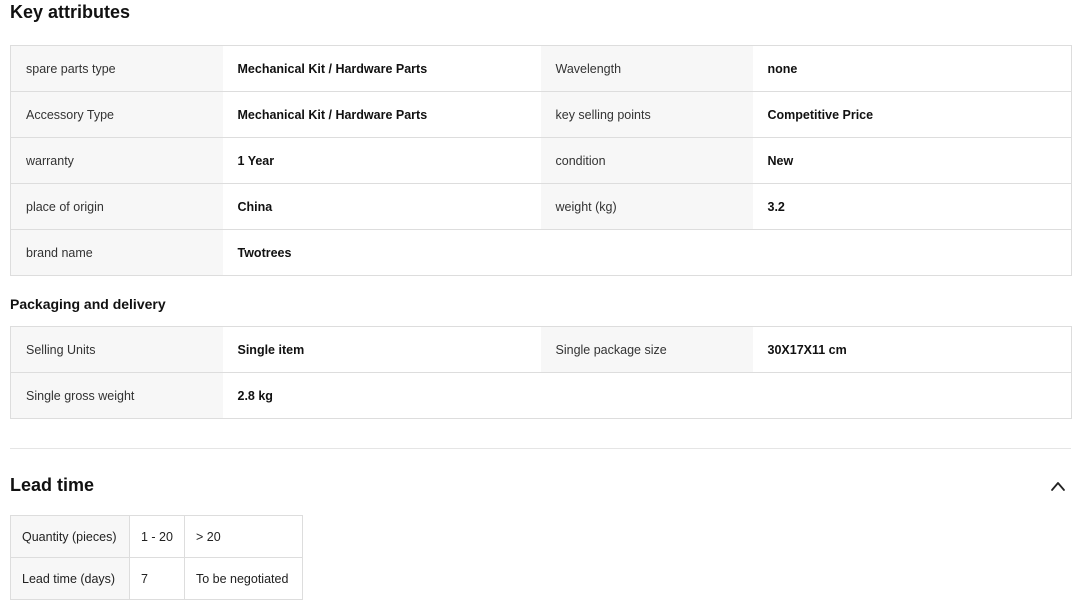  What do you see at coordinates (116, 160) in the screenshot?
I see `attribute-key: warranty` at bounding box center [116, 160].